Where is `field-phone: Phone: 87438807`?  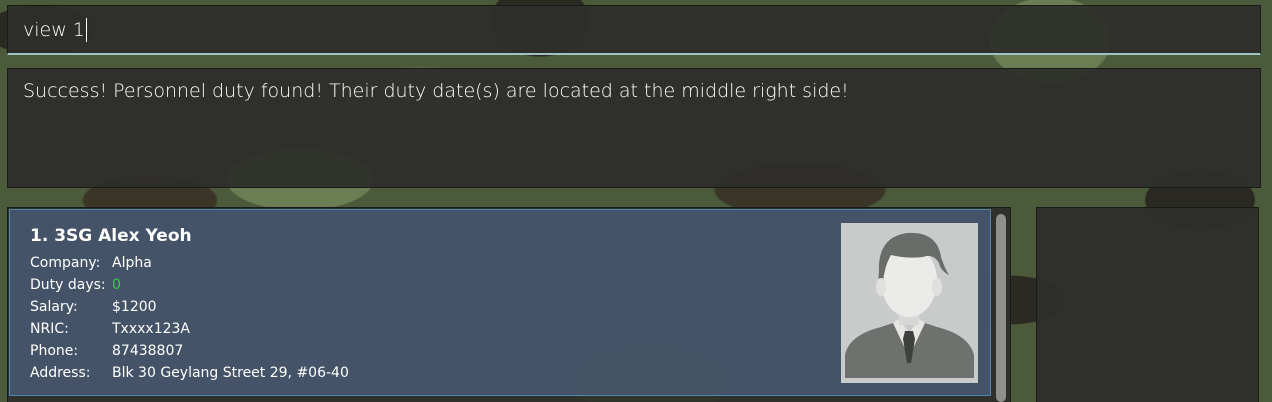 field-phone: Phone: 87438807 is located at coordinates (500, 351).